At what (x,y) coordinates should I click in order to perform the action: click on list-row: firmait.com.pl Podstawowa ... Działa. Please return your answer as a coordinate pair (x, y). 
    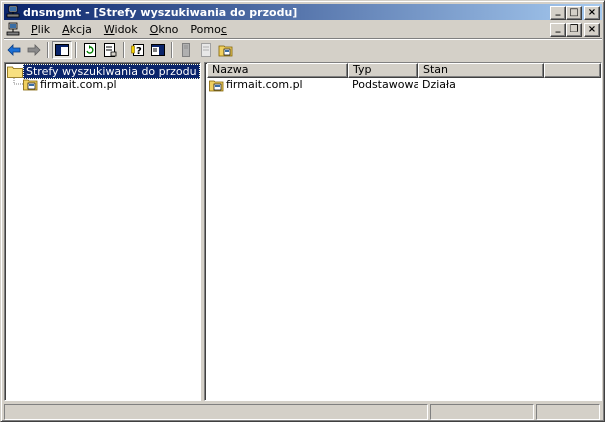
    Looking at the image, I should click on (375, 84).